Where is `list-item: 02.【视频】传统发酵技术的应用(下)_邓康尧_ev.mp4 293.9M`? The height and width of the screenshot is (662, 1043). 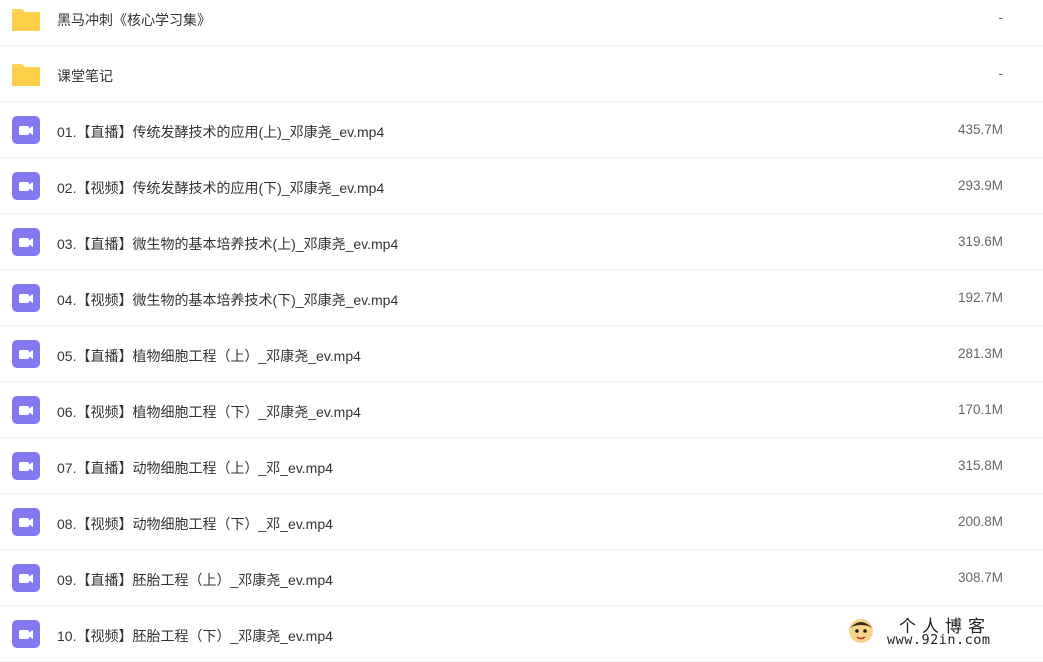 list-item: 02.【视频】传统发酵技术的应用(下)_邓康尧_ev.mp4 293.9M is located at coordinates (521, 186).